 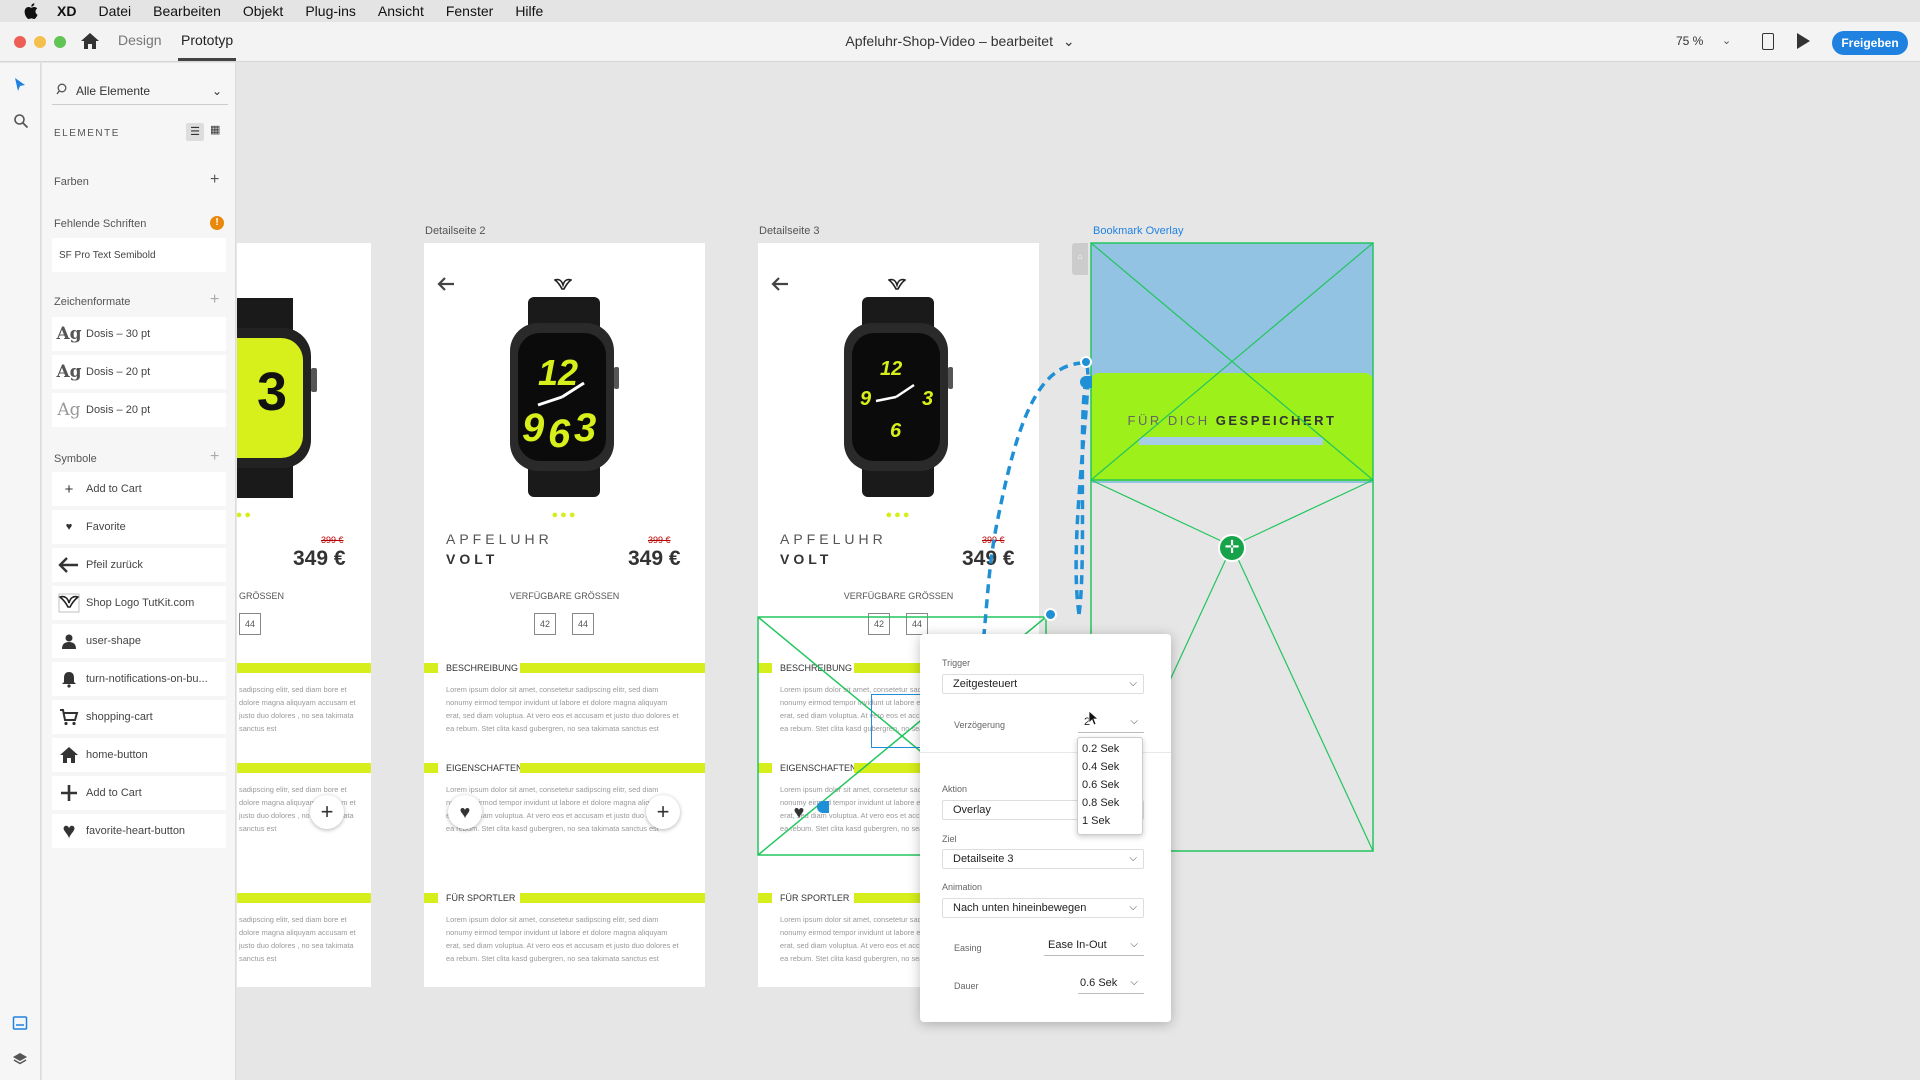 What do you see at coordinates (1043, 859) in the screenshot?
I see `target-select: Detailseite 3 ⌵` at bounding box center [1043, 859].